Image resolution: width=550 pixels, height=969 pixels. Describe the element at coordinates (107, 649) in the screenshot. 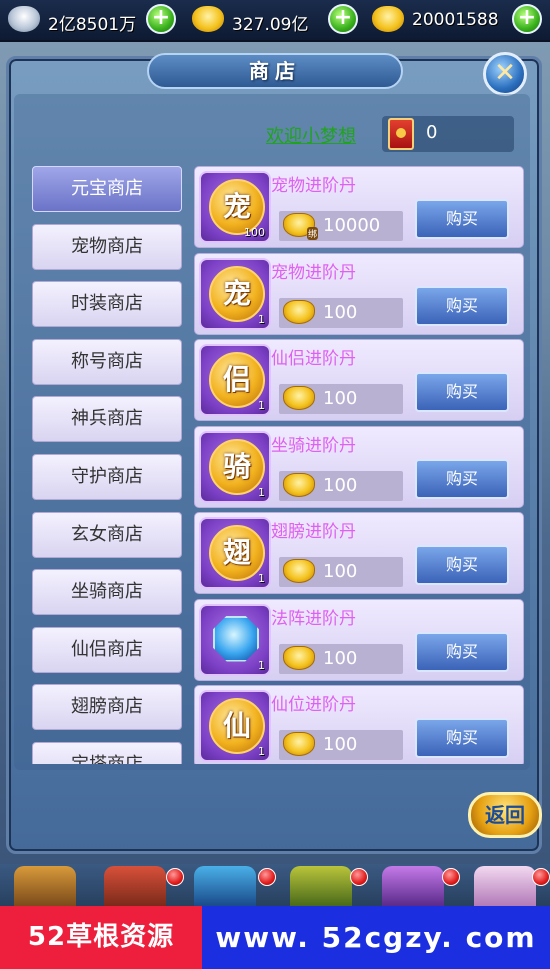

I see `shop-tab: 仙侣商店` at that location.